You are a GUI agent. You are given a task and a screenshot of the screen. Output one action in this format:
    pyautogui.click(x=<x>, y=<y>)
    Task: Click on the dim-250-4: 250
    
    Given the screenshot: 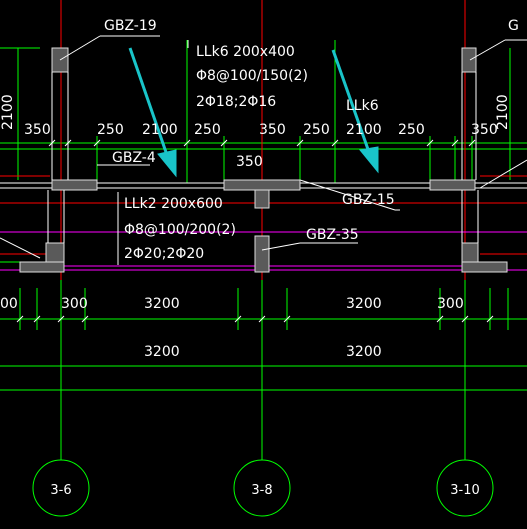 What is the action you would take?
    pyautogui.click(x=411, y=130)
    